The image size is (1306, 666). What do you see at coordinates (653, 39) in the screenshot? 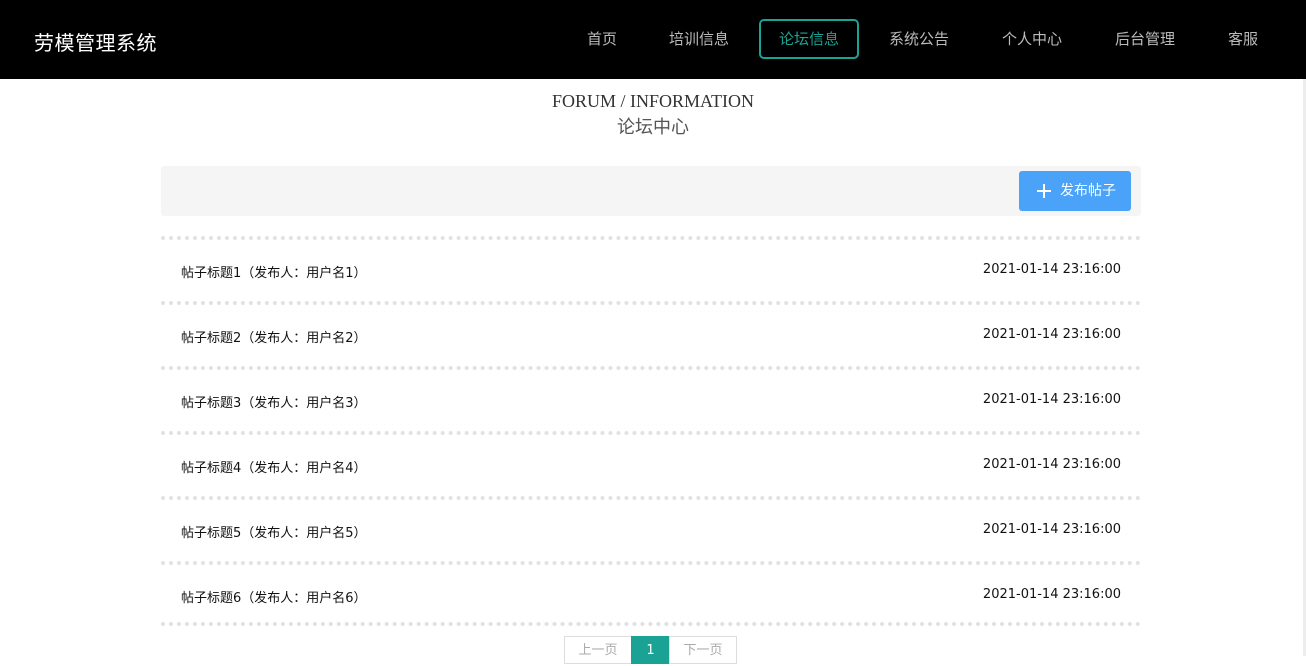
I see `top-navbar: 劳模管理系统 首页 培训信息 论坛信息 系统公告 个人中心 后台管理 客服` at bounding box center [653, 39].